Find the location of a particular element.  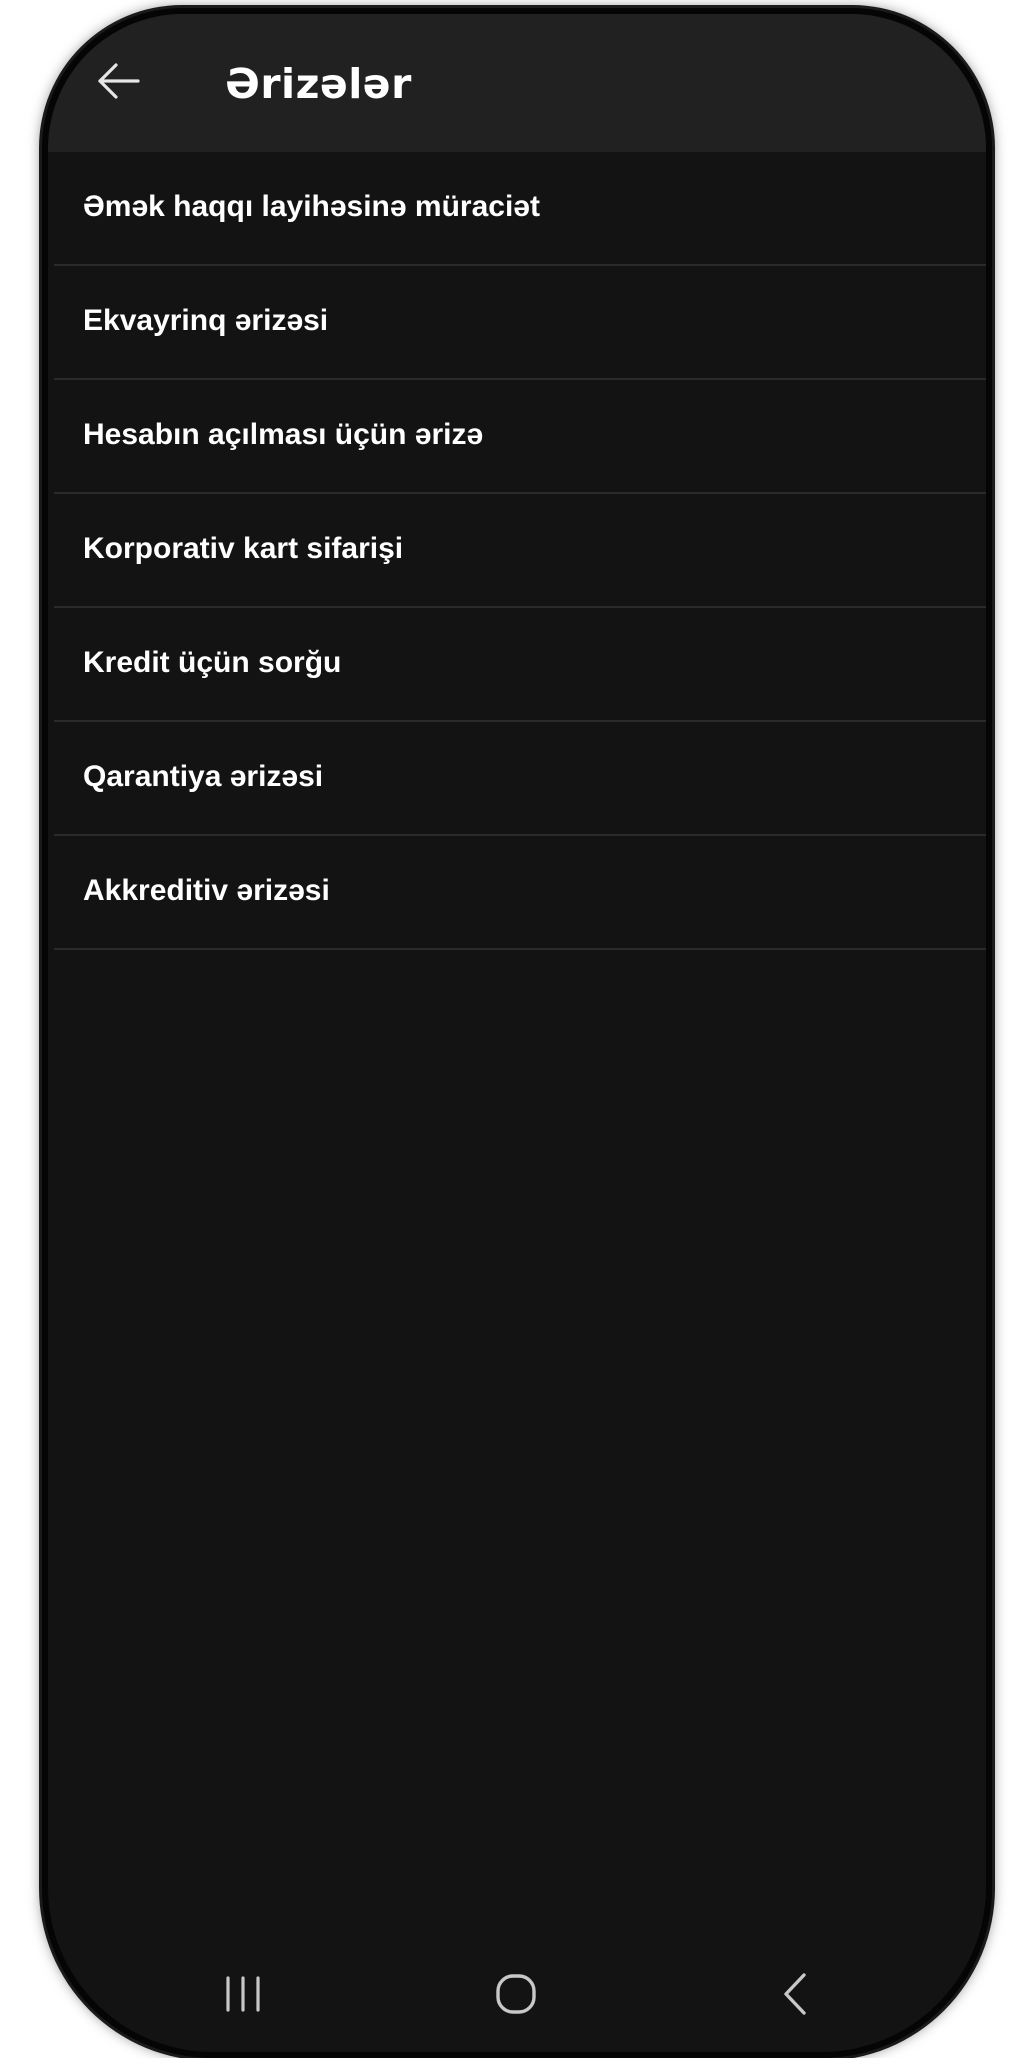

recent-apps-icon is located at coordinates (243, 1994).